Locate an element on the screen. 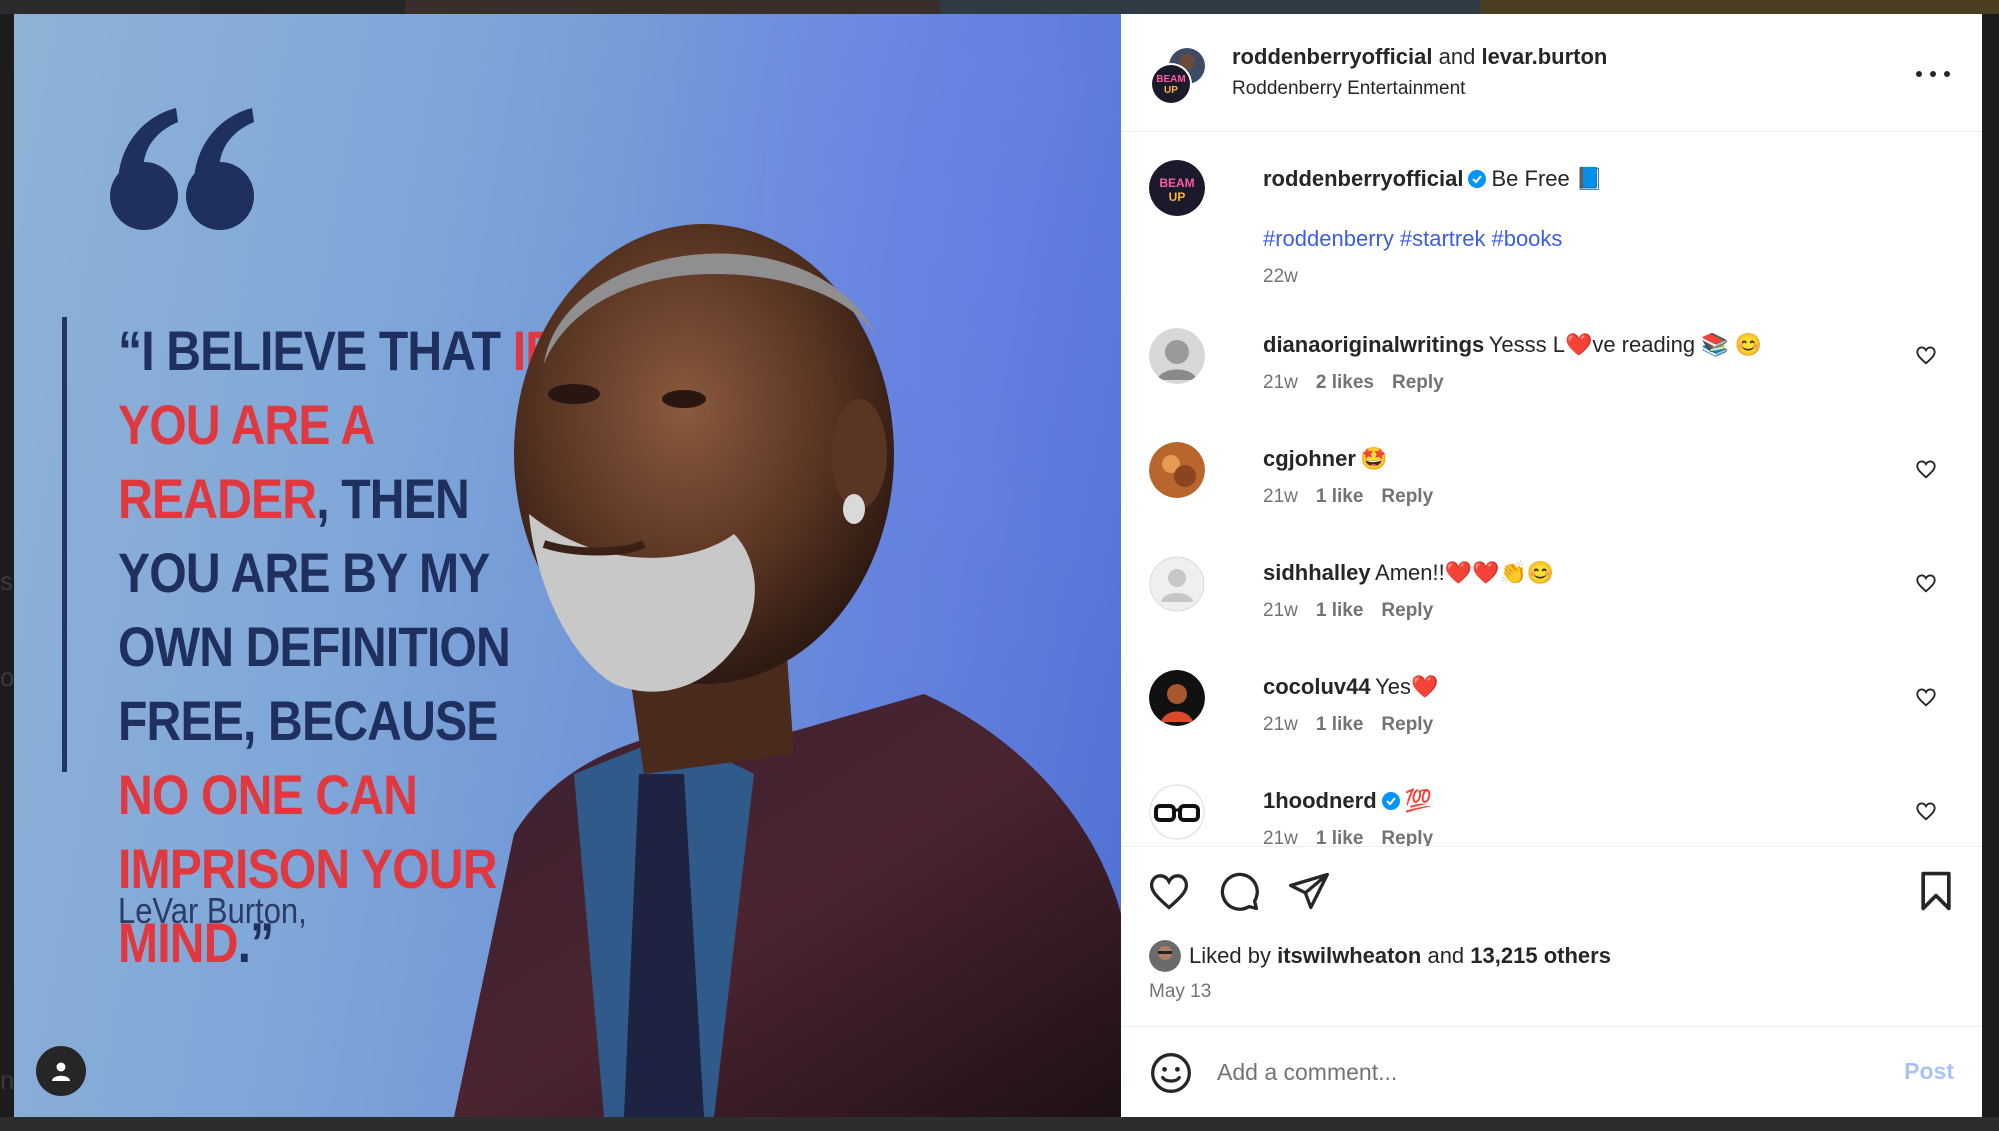 Image resolution: width=1999 pixels, height=1131 pixels. hashtag-link: #startrek is located at coordinates (1443, 238).